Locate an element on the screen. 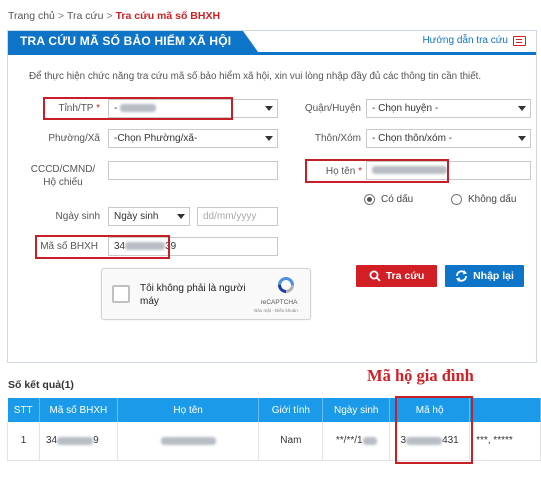 The height and width of the screenshot is (480, 541). radio-unselected-icon is located at coordinates (456, 199).